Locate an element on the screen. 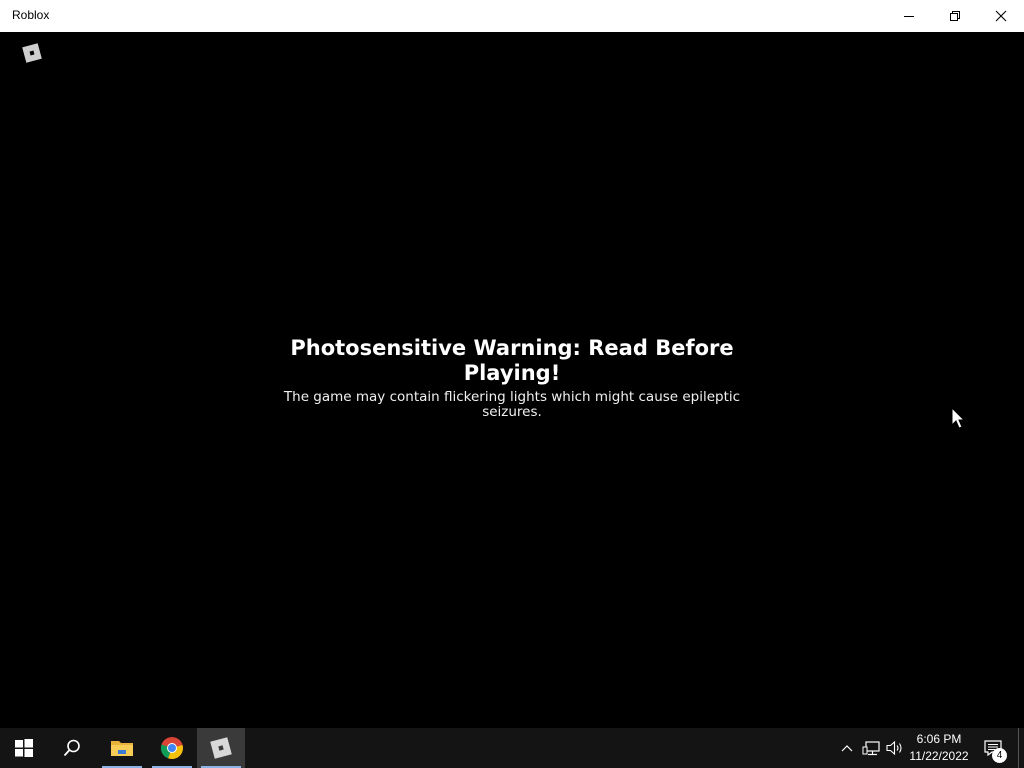  volume-icon is located at coordinates (894, 748).